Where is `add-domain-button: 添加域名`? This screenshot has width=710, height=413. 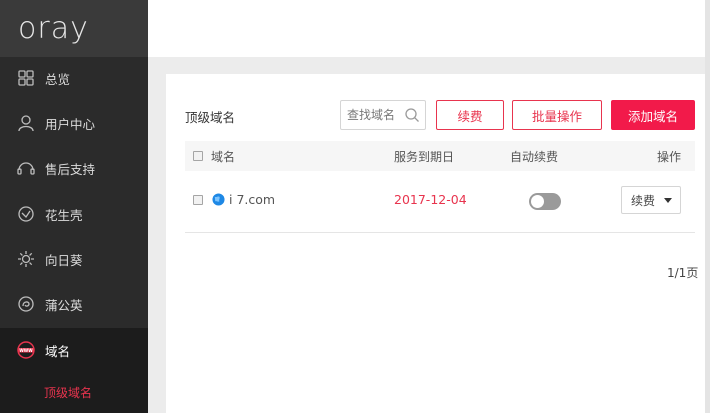
add-domain-button: 添加域名 is located at coordinates (653, 115).